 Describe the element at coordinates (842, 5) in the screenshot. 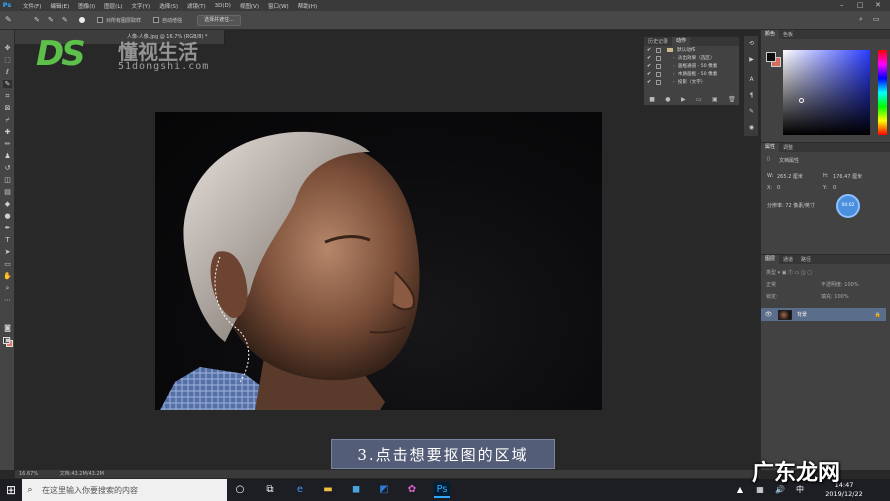

I see `minimize-icon: –` at that location.